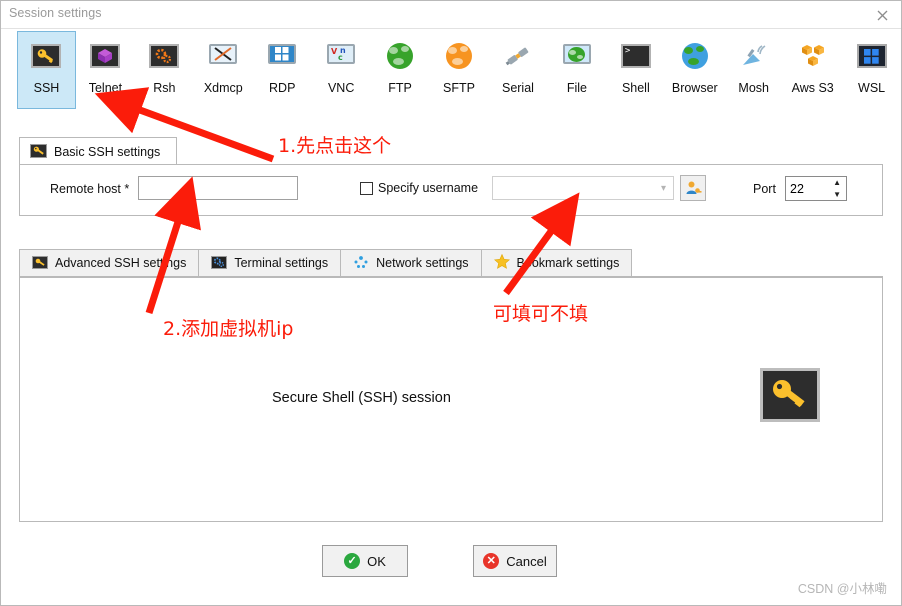 Image resolution: width=902 pixels, height=606 pixels. I want to click on protocol-label: Browser, so click(694, 88).